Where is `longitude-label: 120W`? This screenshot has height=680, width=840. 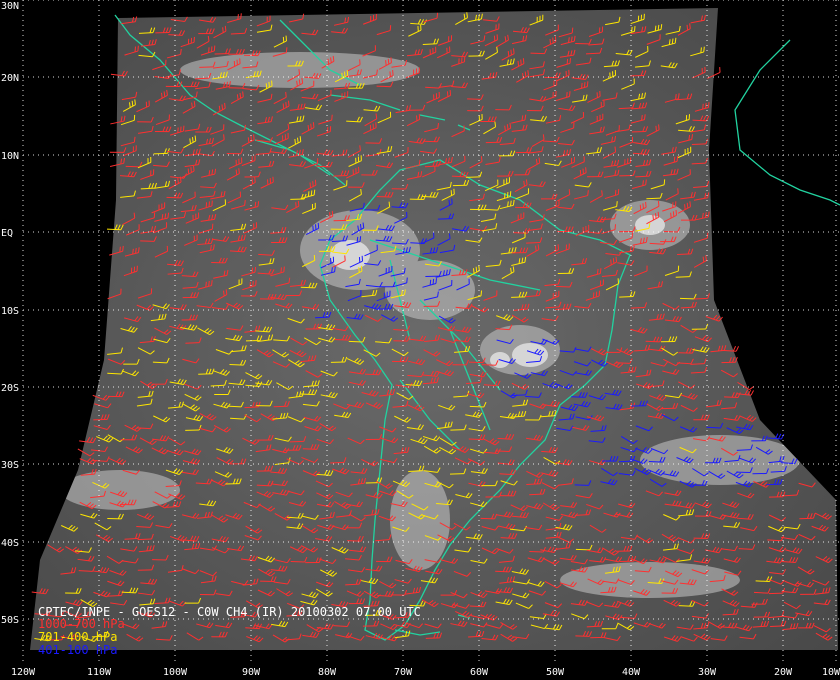
longitude-label: 120W is located at coordinates (23, 672).